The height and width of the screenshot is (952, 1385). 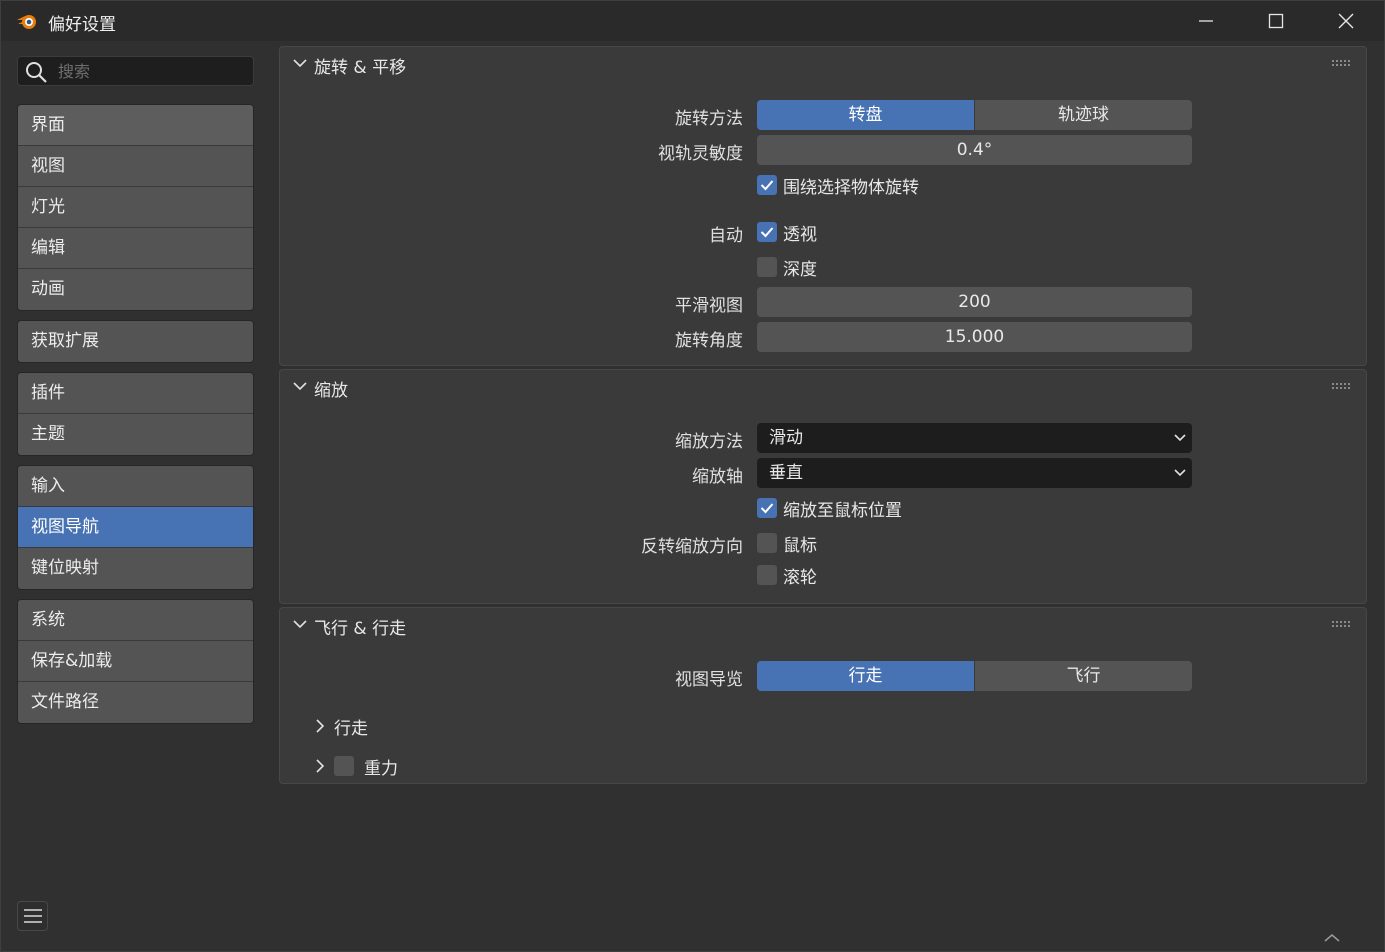 What do you see at coordinates (331, 391) in the screenshot?
I see `zoom-title: 缩放` at bounding box center [331, 391].